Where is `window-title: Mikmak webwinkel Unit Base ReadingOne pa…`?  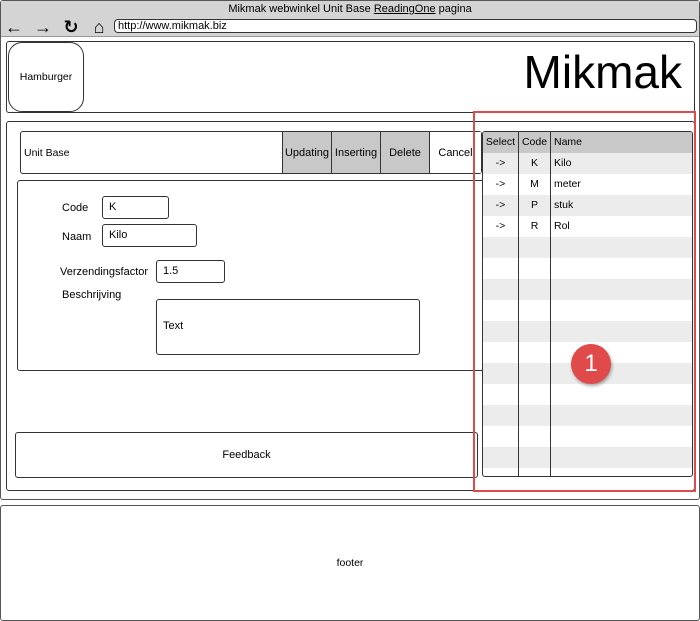
window-title: Mikmak webwinkel Unit Base ReadingOne pa… is located at coordinates (350, 9).